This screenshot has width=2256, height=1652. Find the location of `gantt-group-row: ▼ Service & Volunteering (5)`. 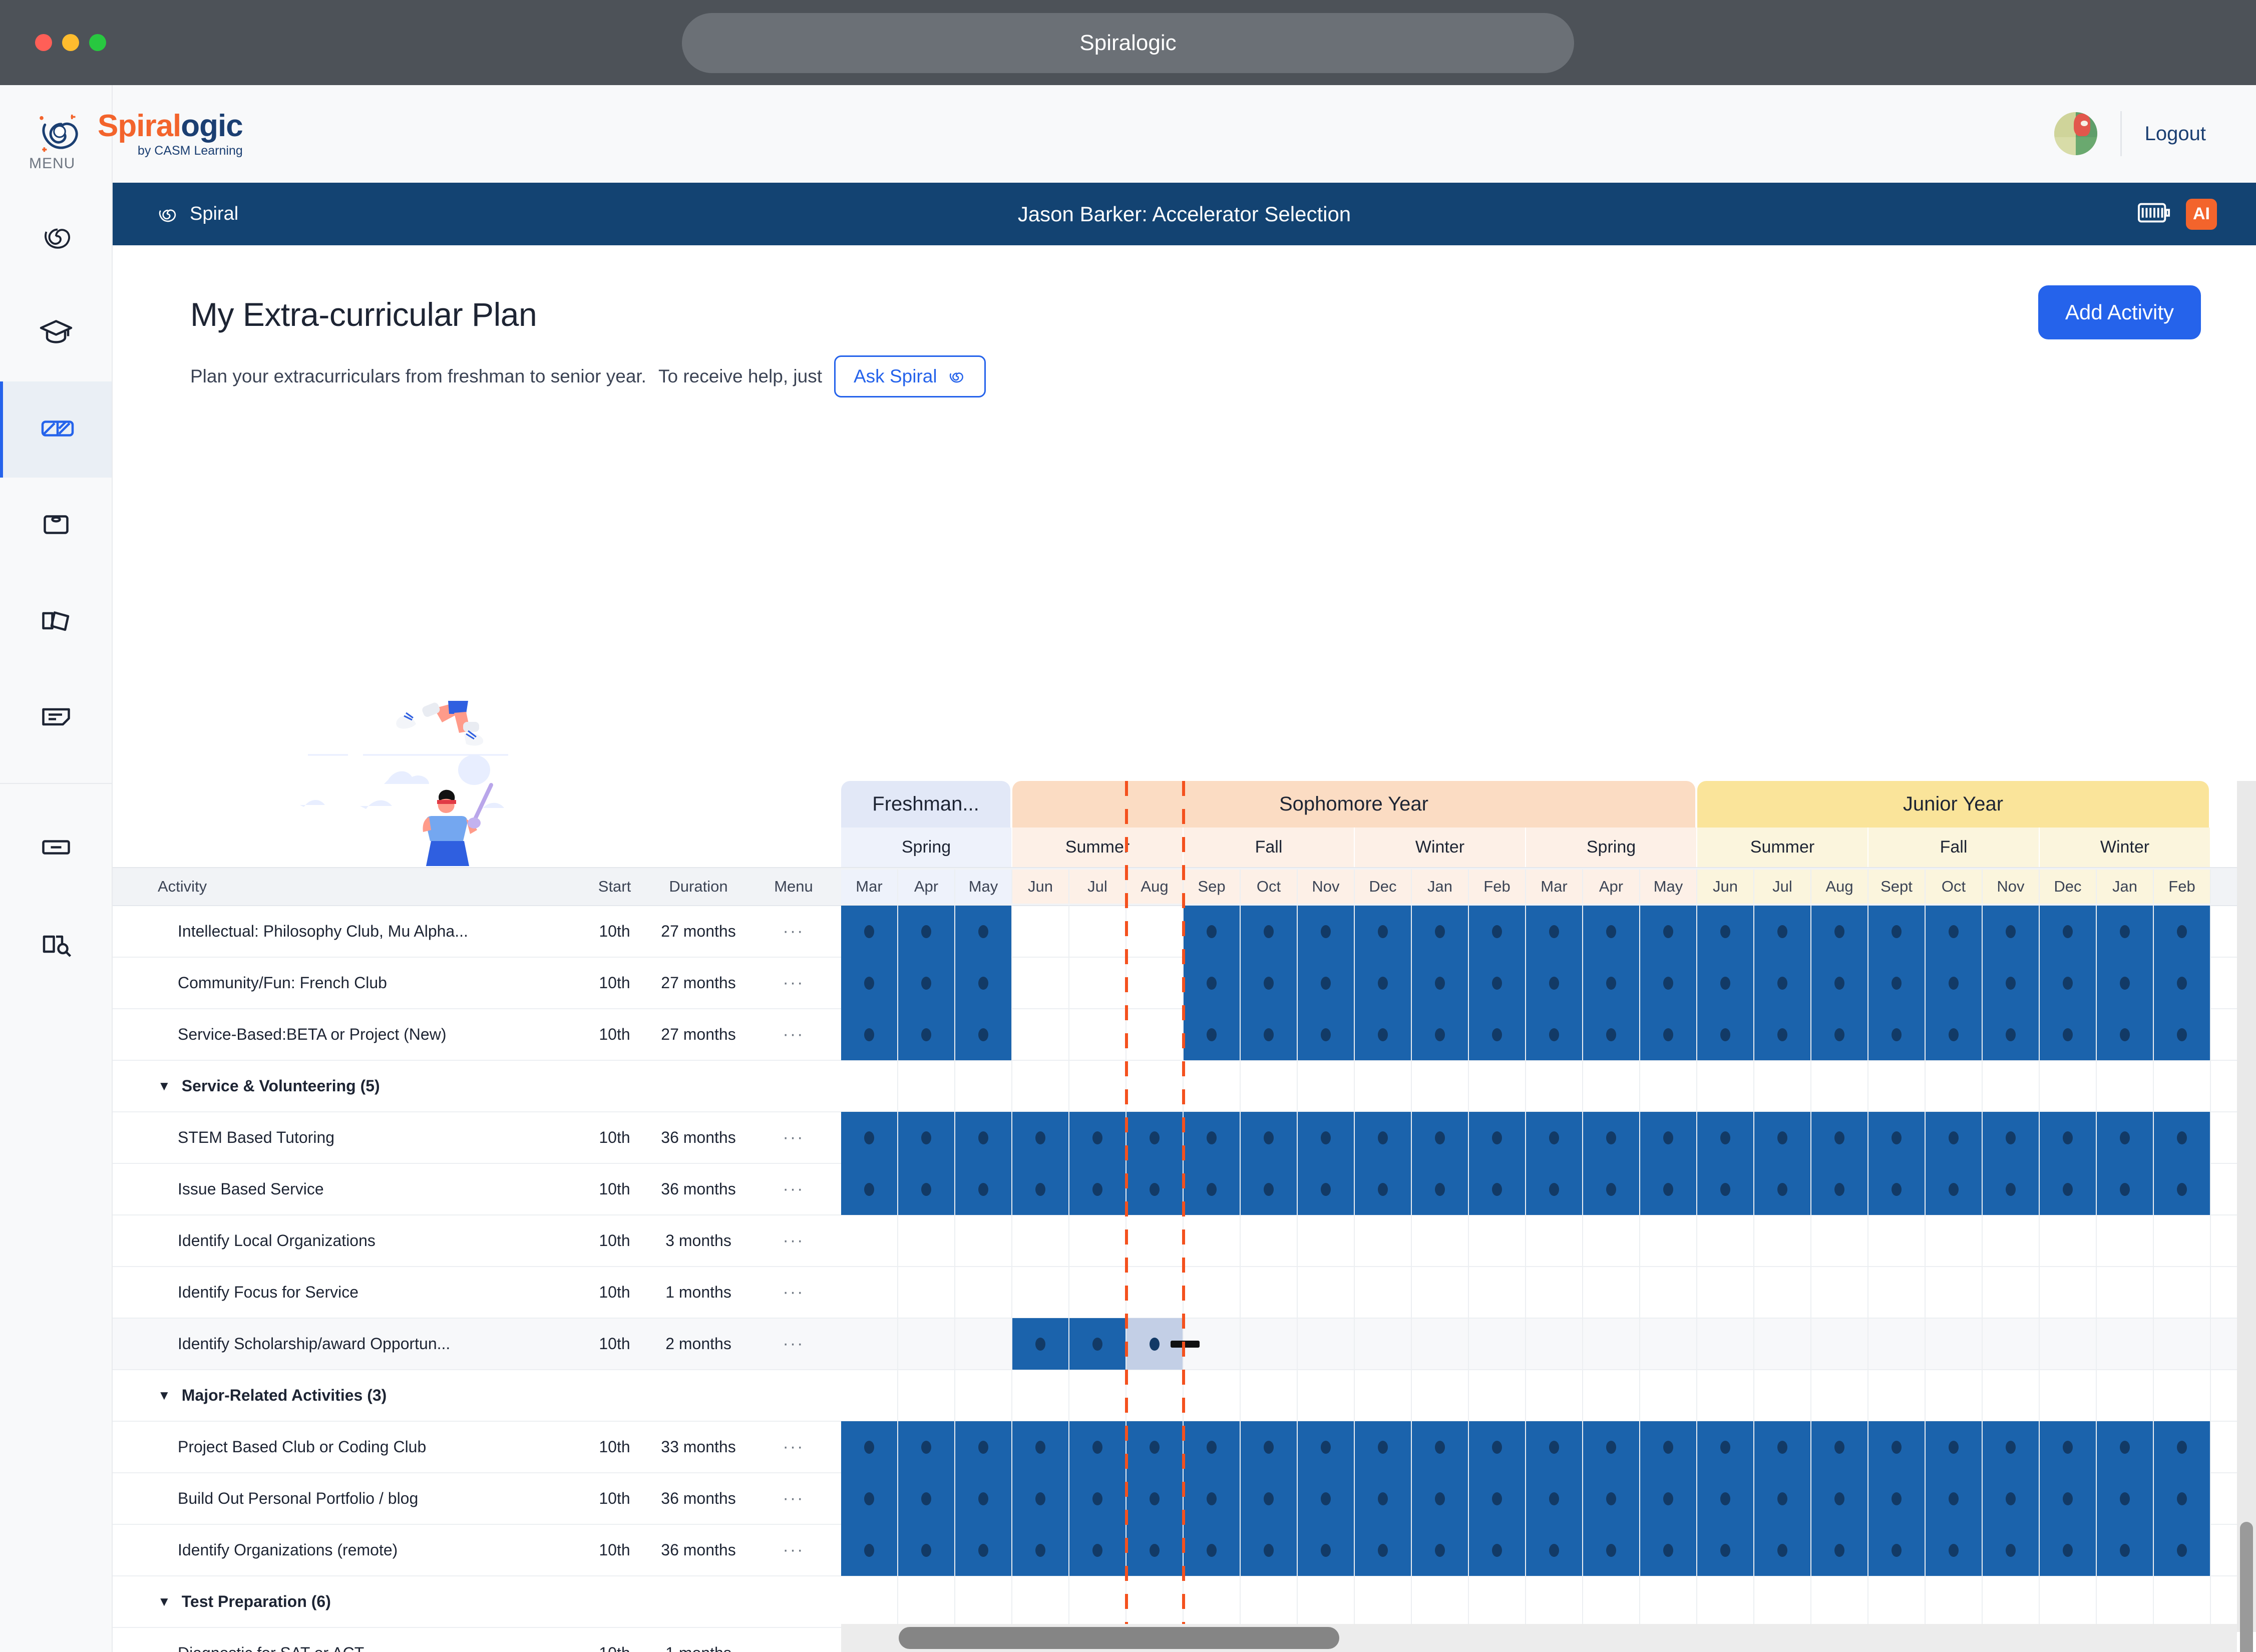

gantt-group-row: ▼ Service & Volunteering (5) is located at coordinates (1185, 1086).